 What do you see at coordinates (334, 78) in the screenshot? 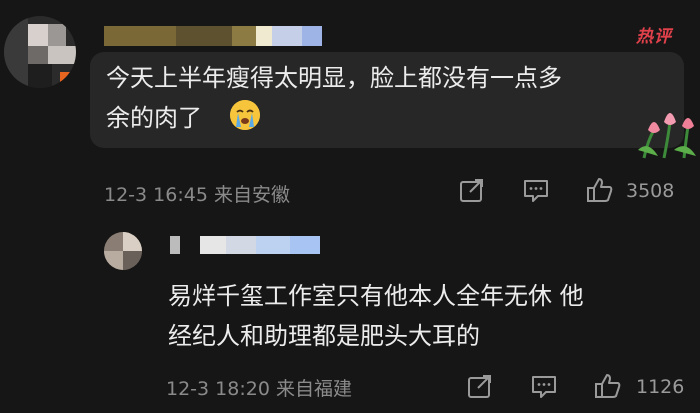
I see `comment-text-line: 今天上半年瘦得太明显，脸上都没有一点多` at bounding box center [334, 78].